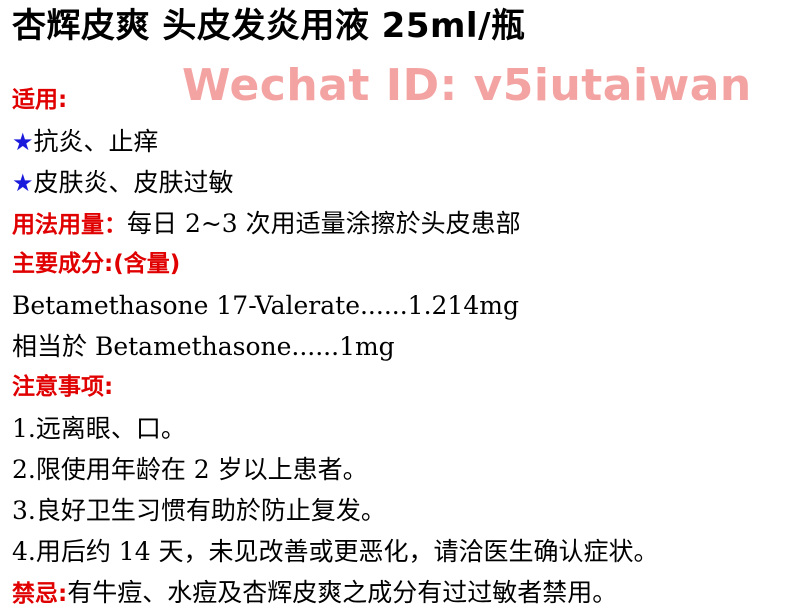 This screenshot has height=615, width=800. I want to click on ingredient-item: 相当於 Betamethasone......1mg, so click(203, 346).